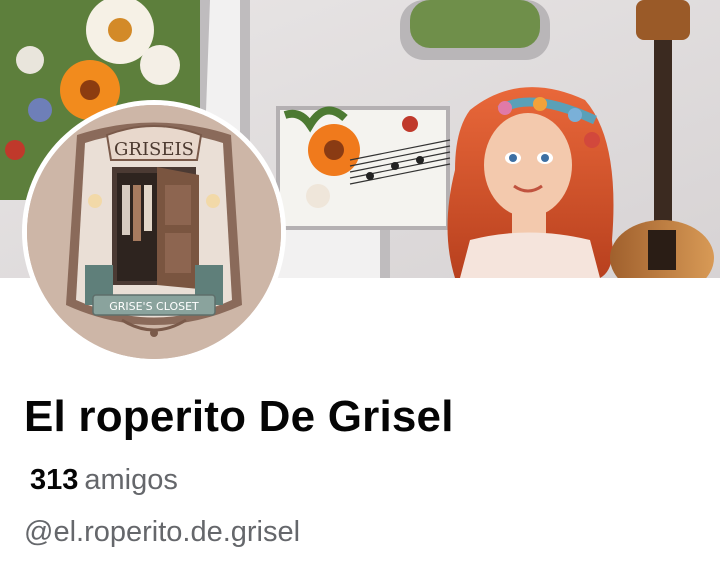 The image size is (720, 566). I want to click on closet-banner-text: GRISE'S CLOSET, so click(154, 306).